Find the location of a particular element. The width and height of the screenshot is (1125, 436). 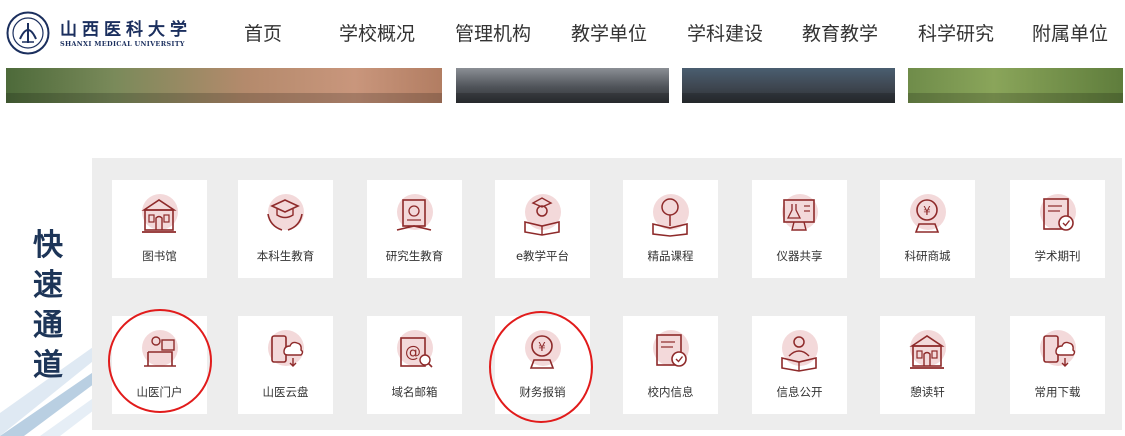

tile-label: 学术期刊 is located at coordinates (1057, 256).